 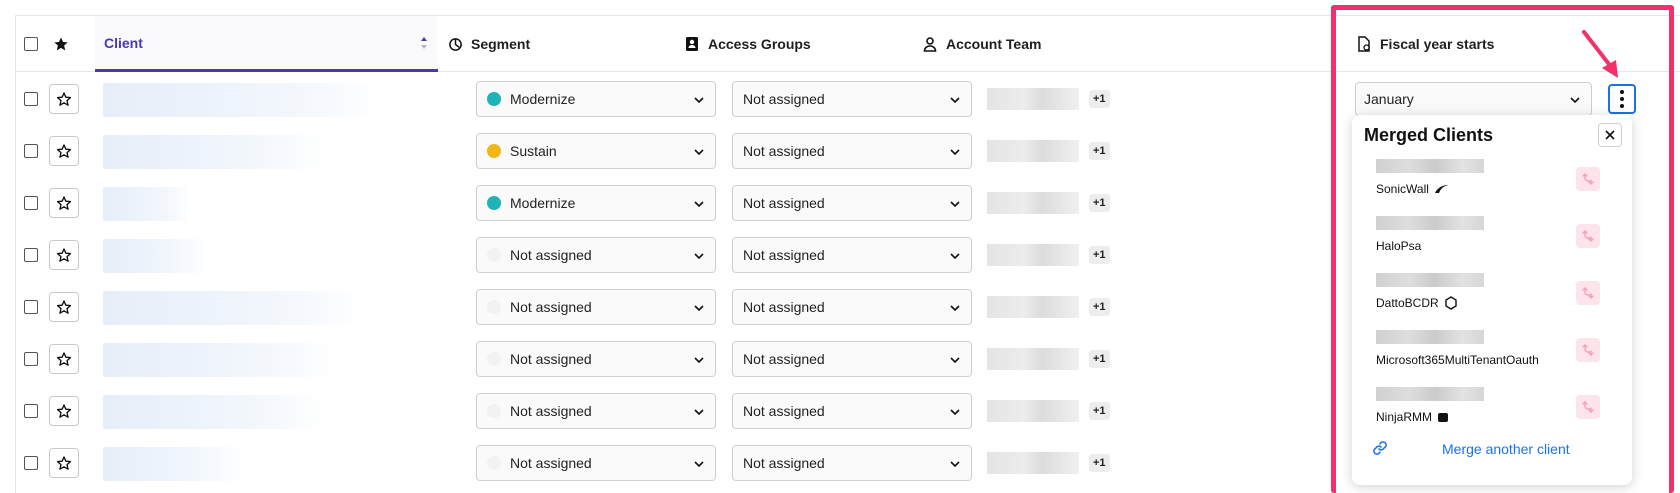 I want to click on segment-value: Not assigned, so click(x=551, y=359).